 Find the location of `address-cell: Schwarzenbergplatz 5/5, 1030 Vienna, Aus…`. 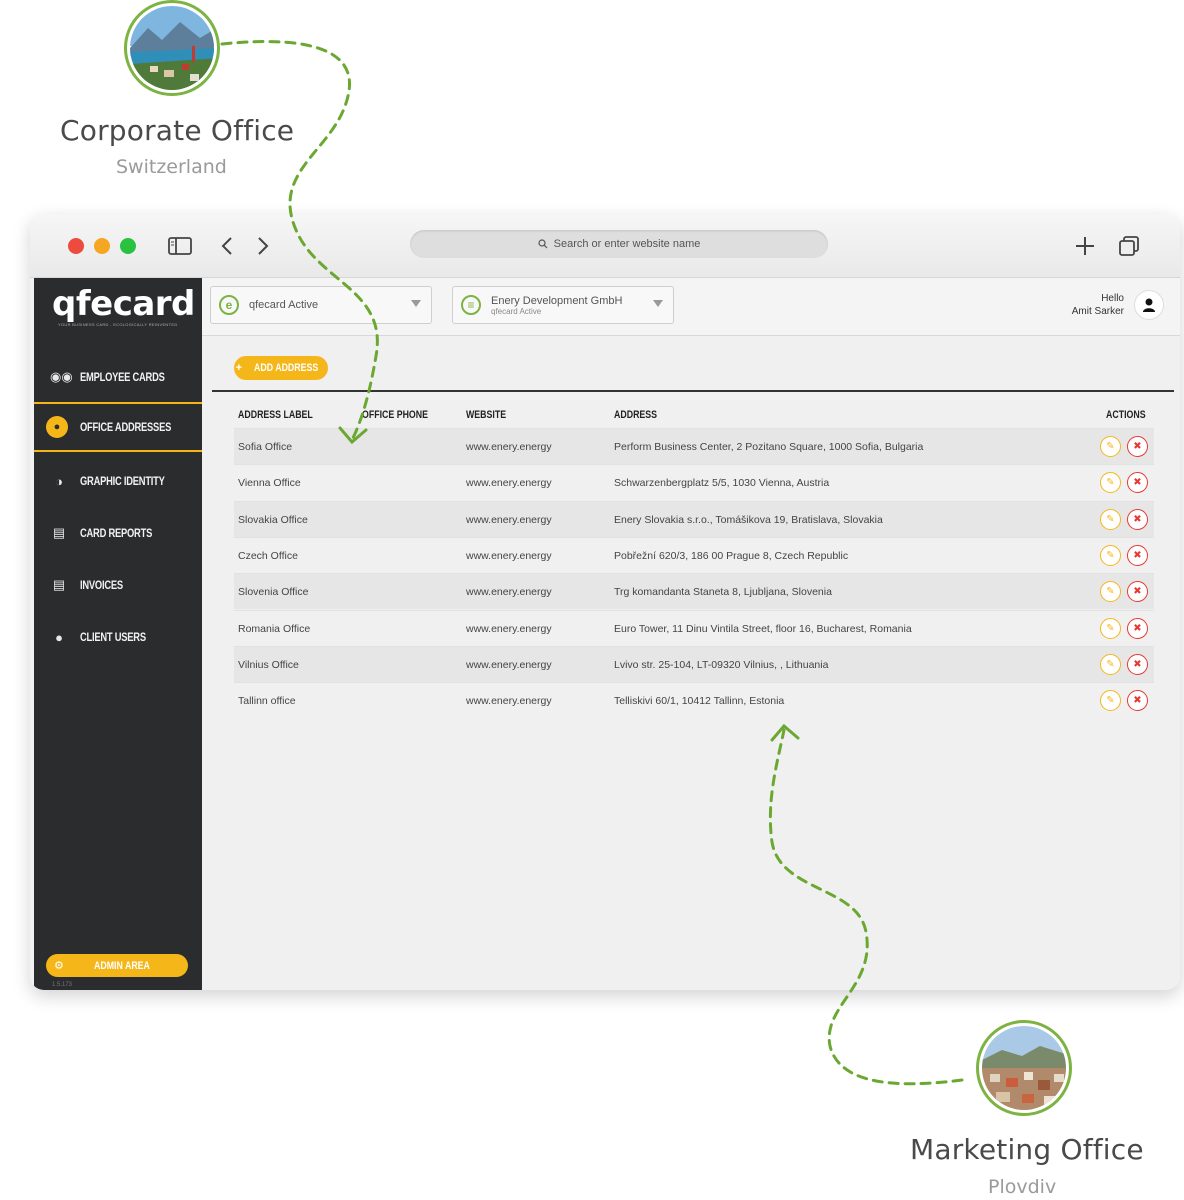

address-cell: Schwarzenbergplatz 5/5, 1030 Vienna, Aus… is located at coordinates (722, 483).